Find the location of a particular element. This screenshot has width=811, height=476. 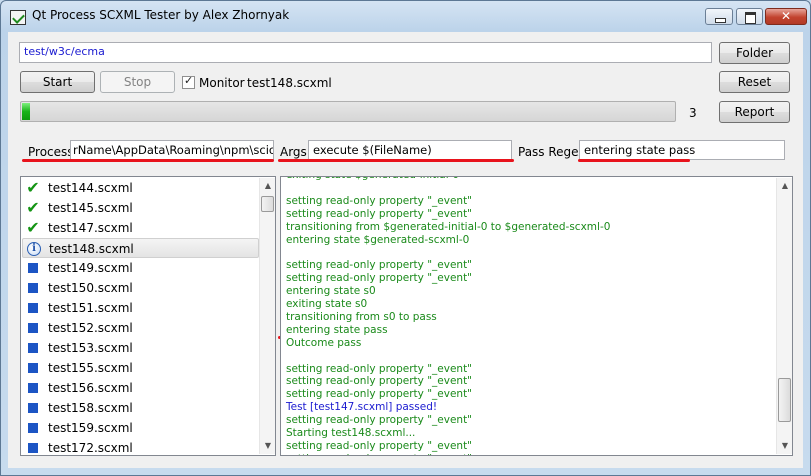

log-line: entering state s0 is located at coordinates (331, 291).